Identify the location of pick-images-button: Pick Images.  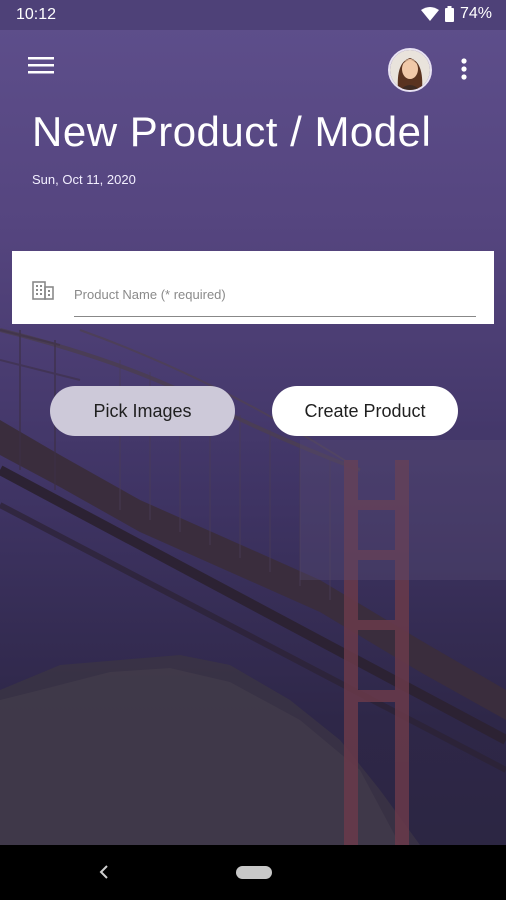
(142, 411).